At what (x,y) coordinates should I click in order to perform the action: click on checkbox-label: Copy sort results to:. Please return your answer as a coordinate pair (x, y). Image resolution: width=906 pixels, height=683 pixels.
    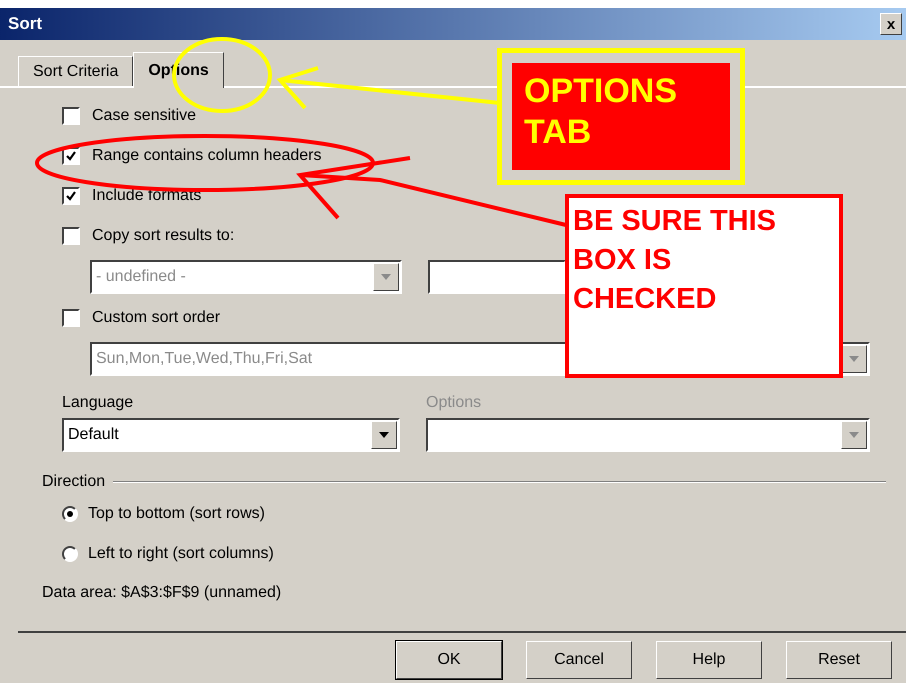
    Looking at the image, I should click on (163, 236).